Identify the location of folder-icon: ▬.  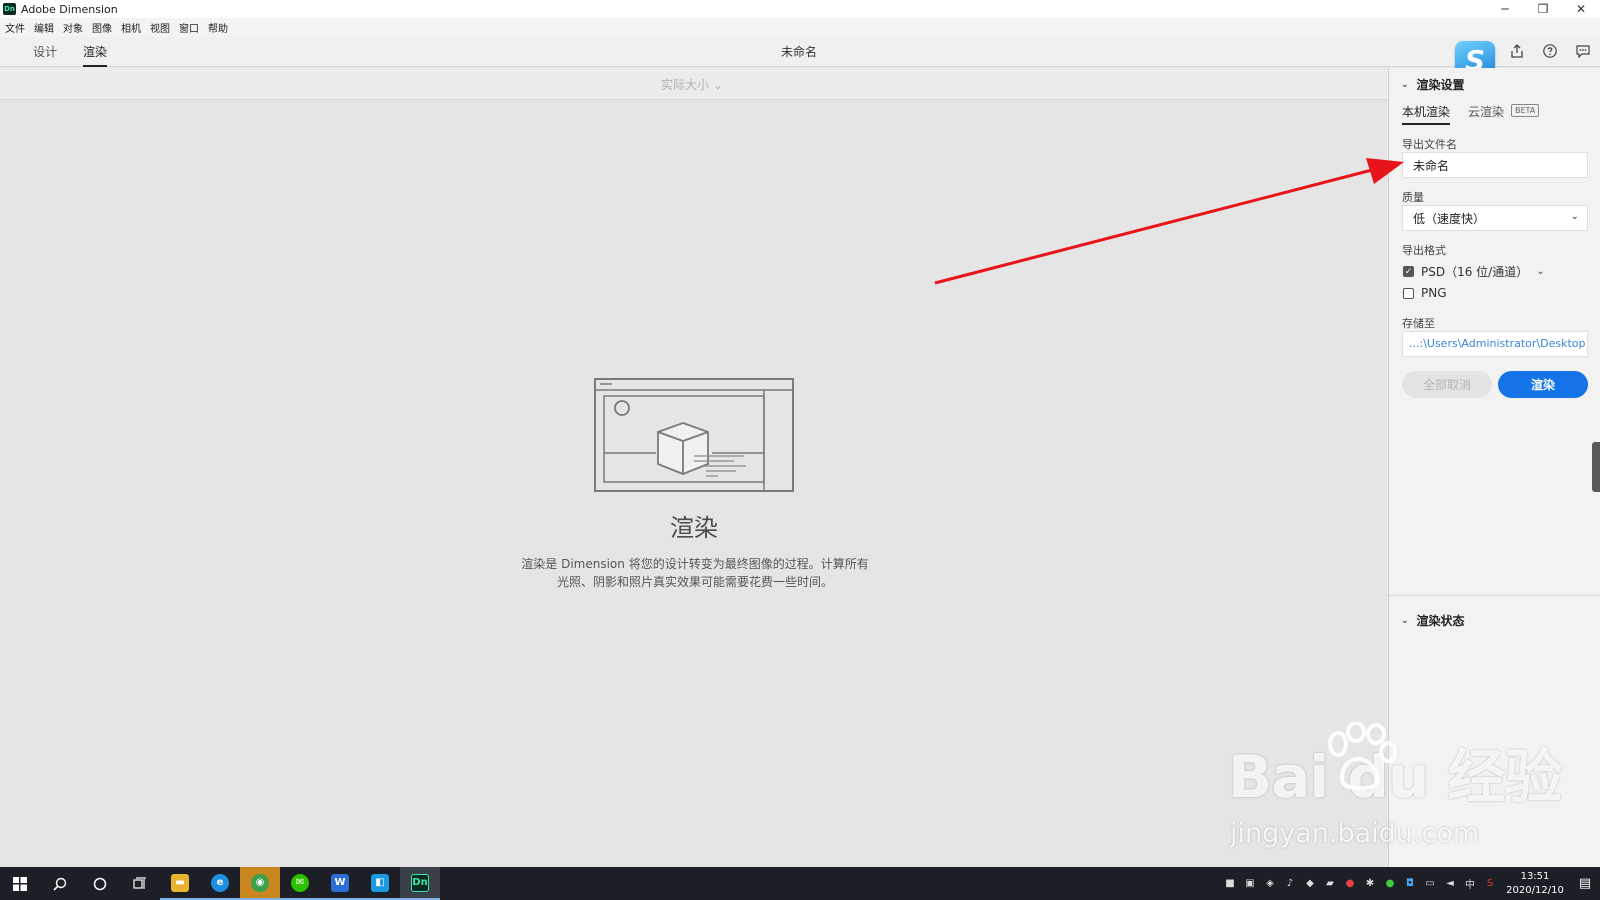
(180, 882).